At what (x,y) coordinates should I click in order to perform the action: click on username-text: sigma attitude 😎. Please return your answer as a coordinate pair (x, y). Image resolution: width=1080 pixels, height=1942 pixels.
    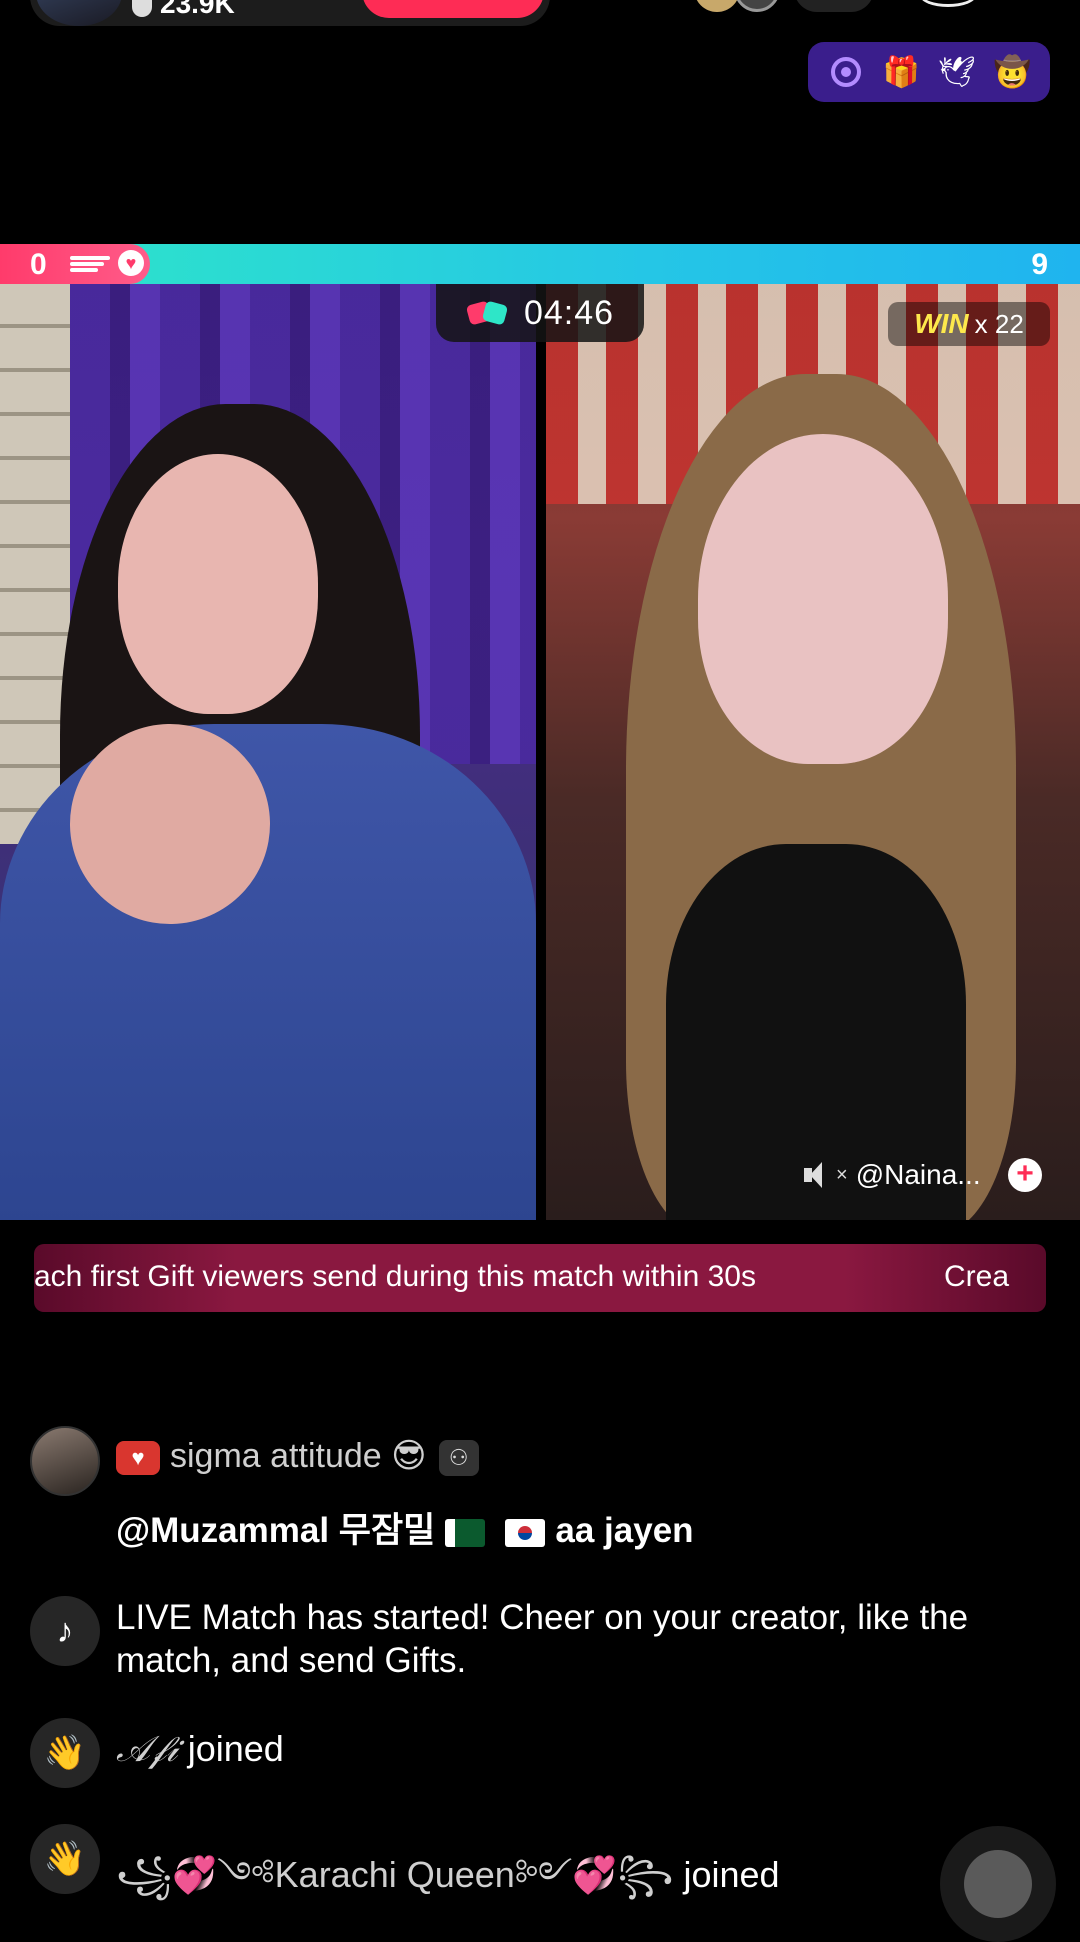
    Looking at the image, I should click on (298, 1456).